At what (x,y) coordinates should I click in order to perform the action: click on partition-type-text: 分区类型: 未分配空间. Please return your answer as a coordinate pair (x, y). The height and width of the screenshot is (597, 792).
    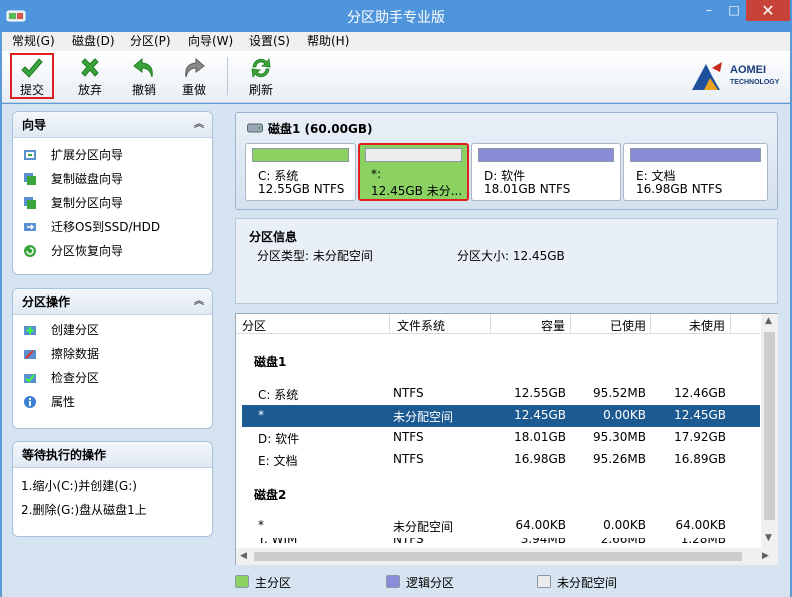
    Looking at the image, I should click on (315, 256).